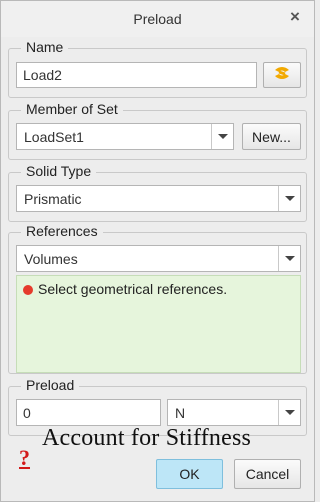 Image resolution: width=320 pixels, height=502 pixels. Describe the element at coordinates (45, 47) in the screenshot. I see `name-legend: Name` at that location.